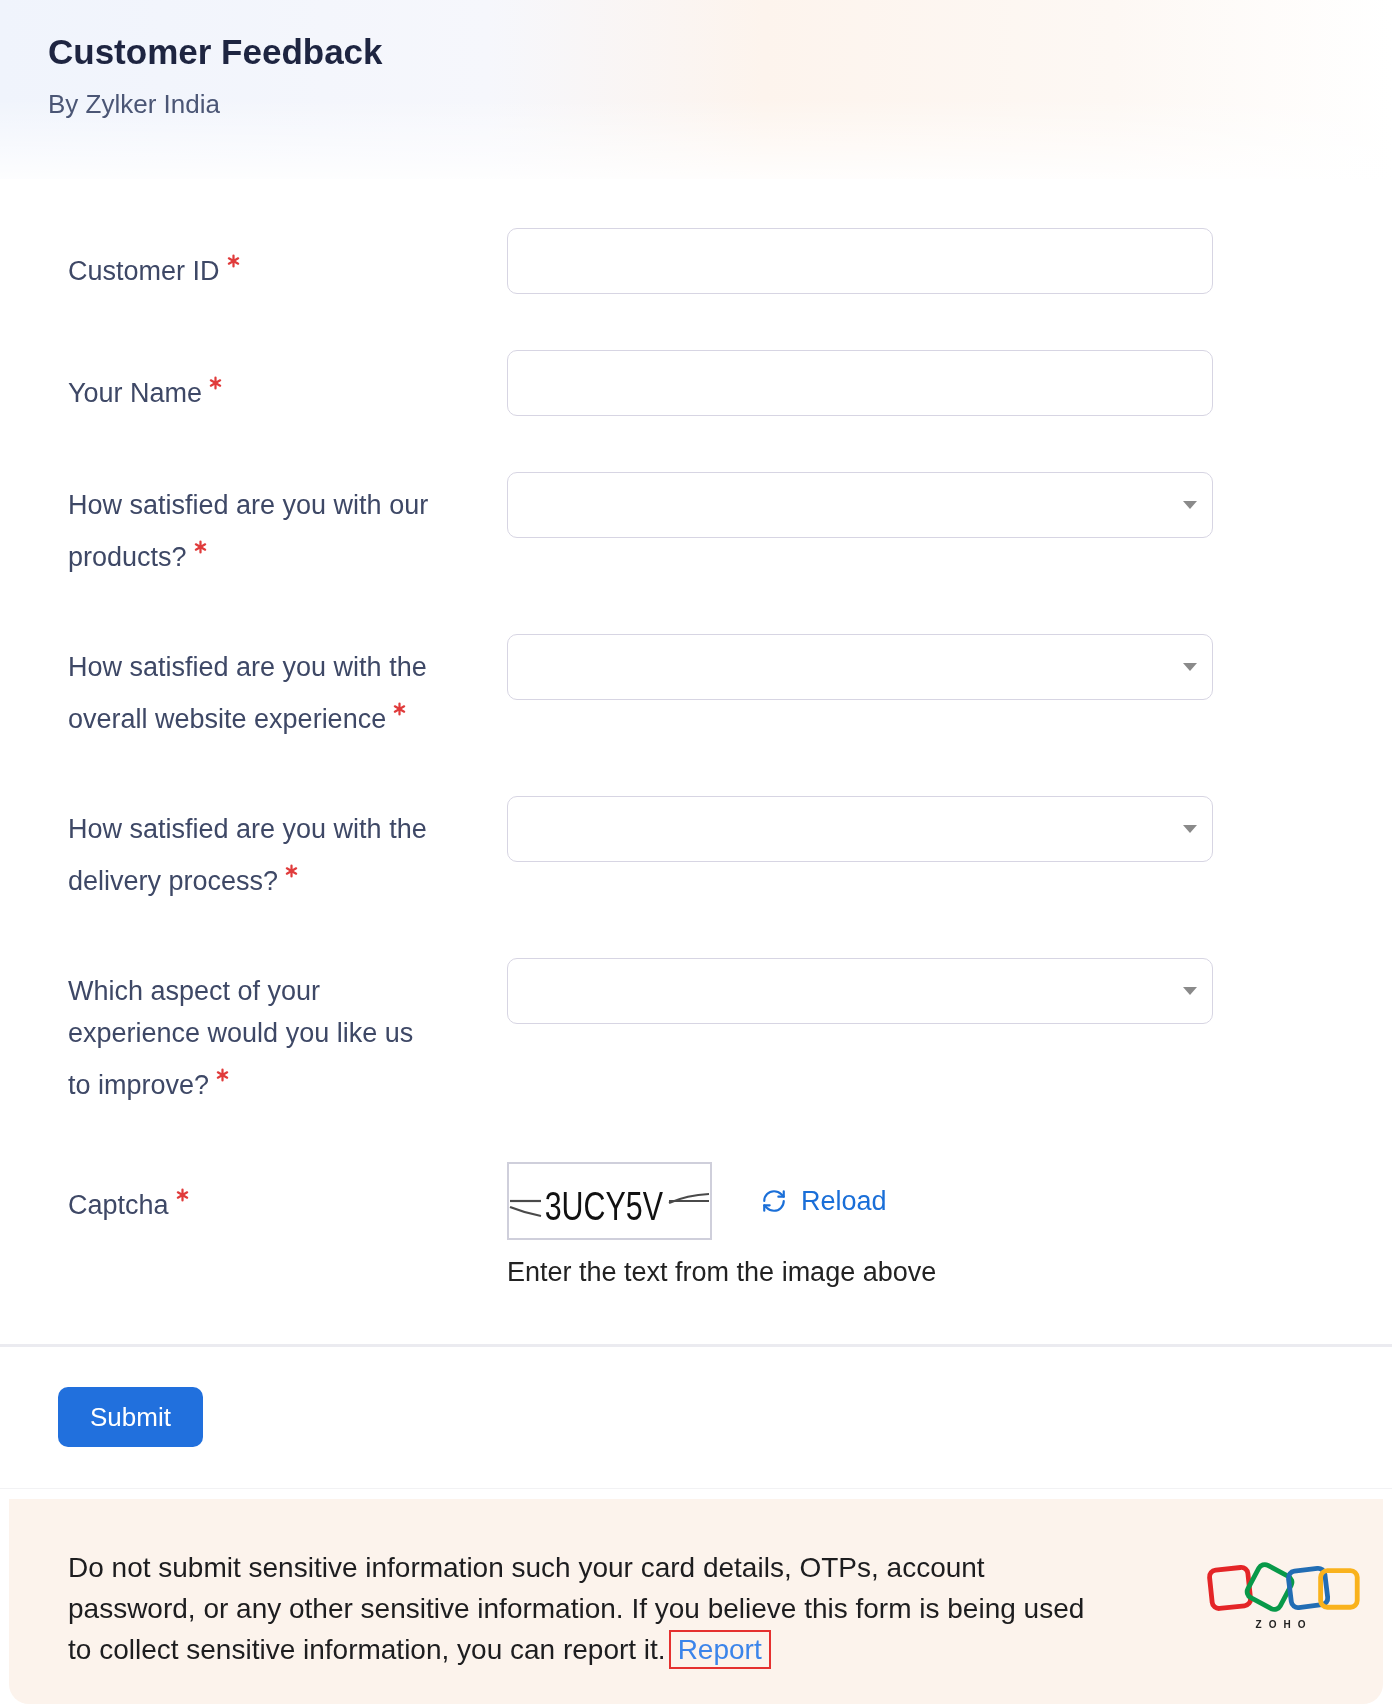 Image resolution: width=1392 pixels, height=1704 pixels. What do you see at coordinates (130, 1417) in the screenshot?
I see `submit-button: Submit` at bounding box center [130, 1417].